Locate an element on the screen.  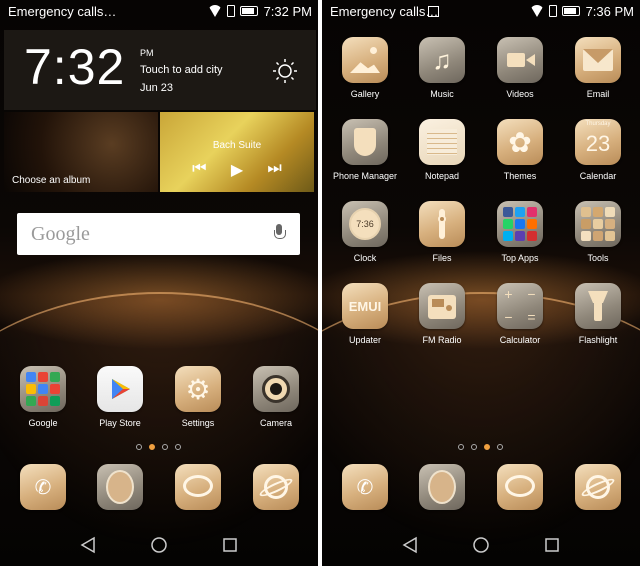
app-label: Clock is located at coordinates (365, 258).